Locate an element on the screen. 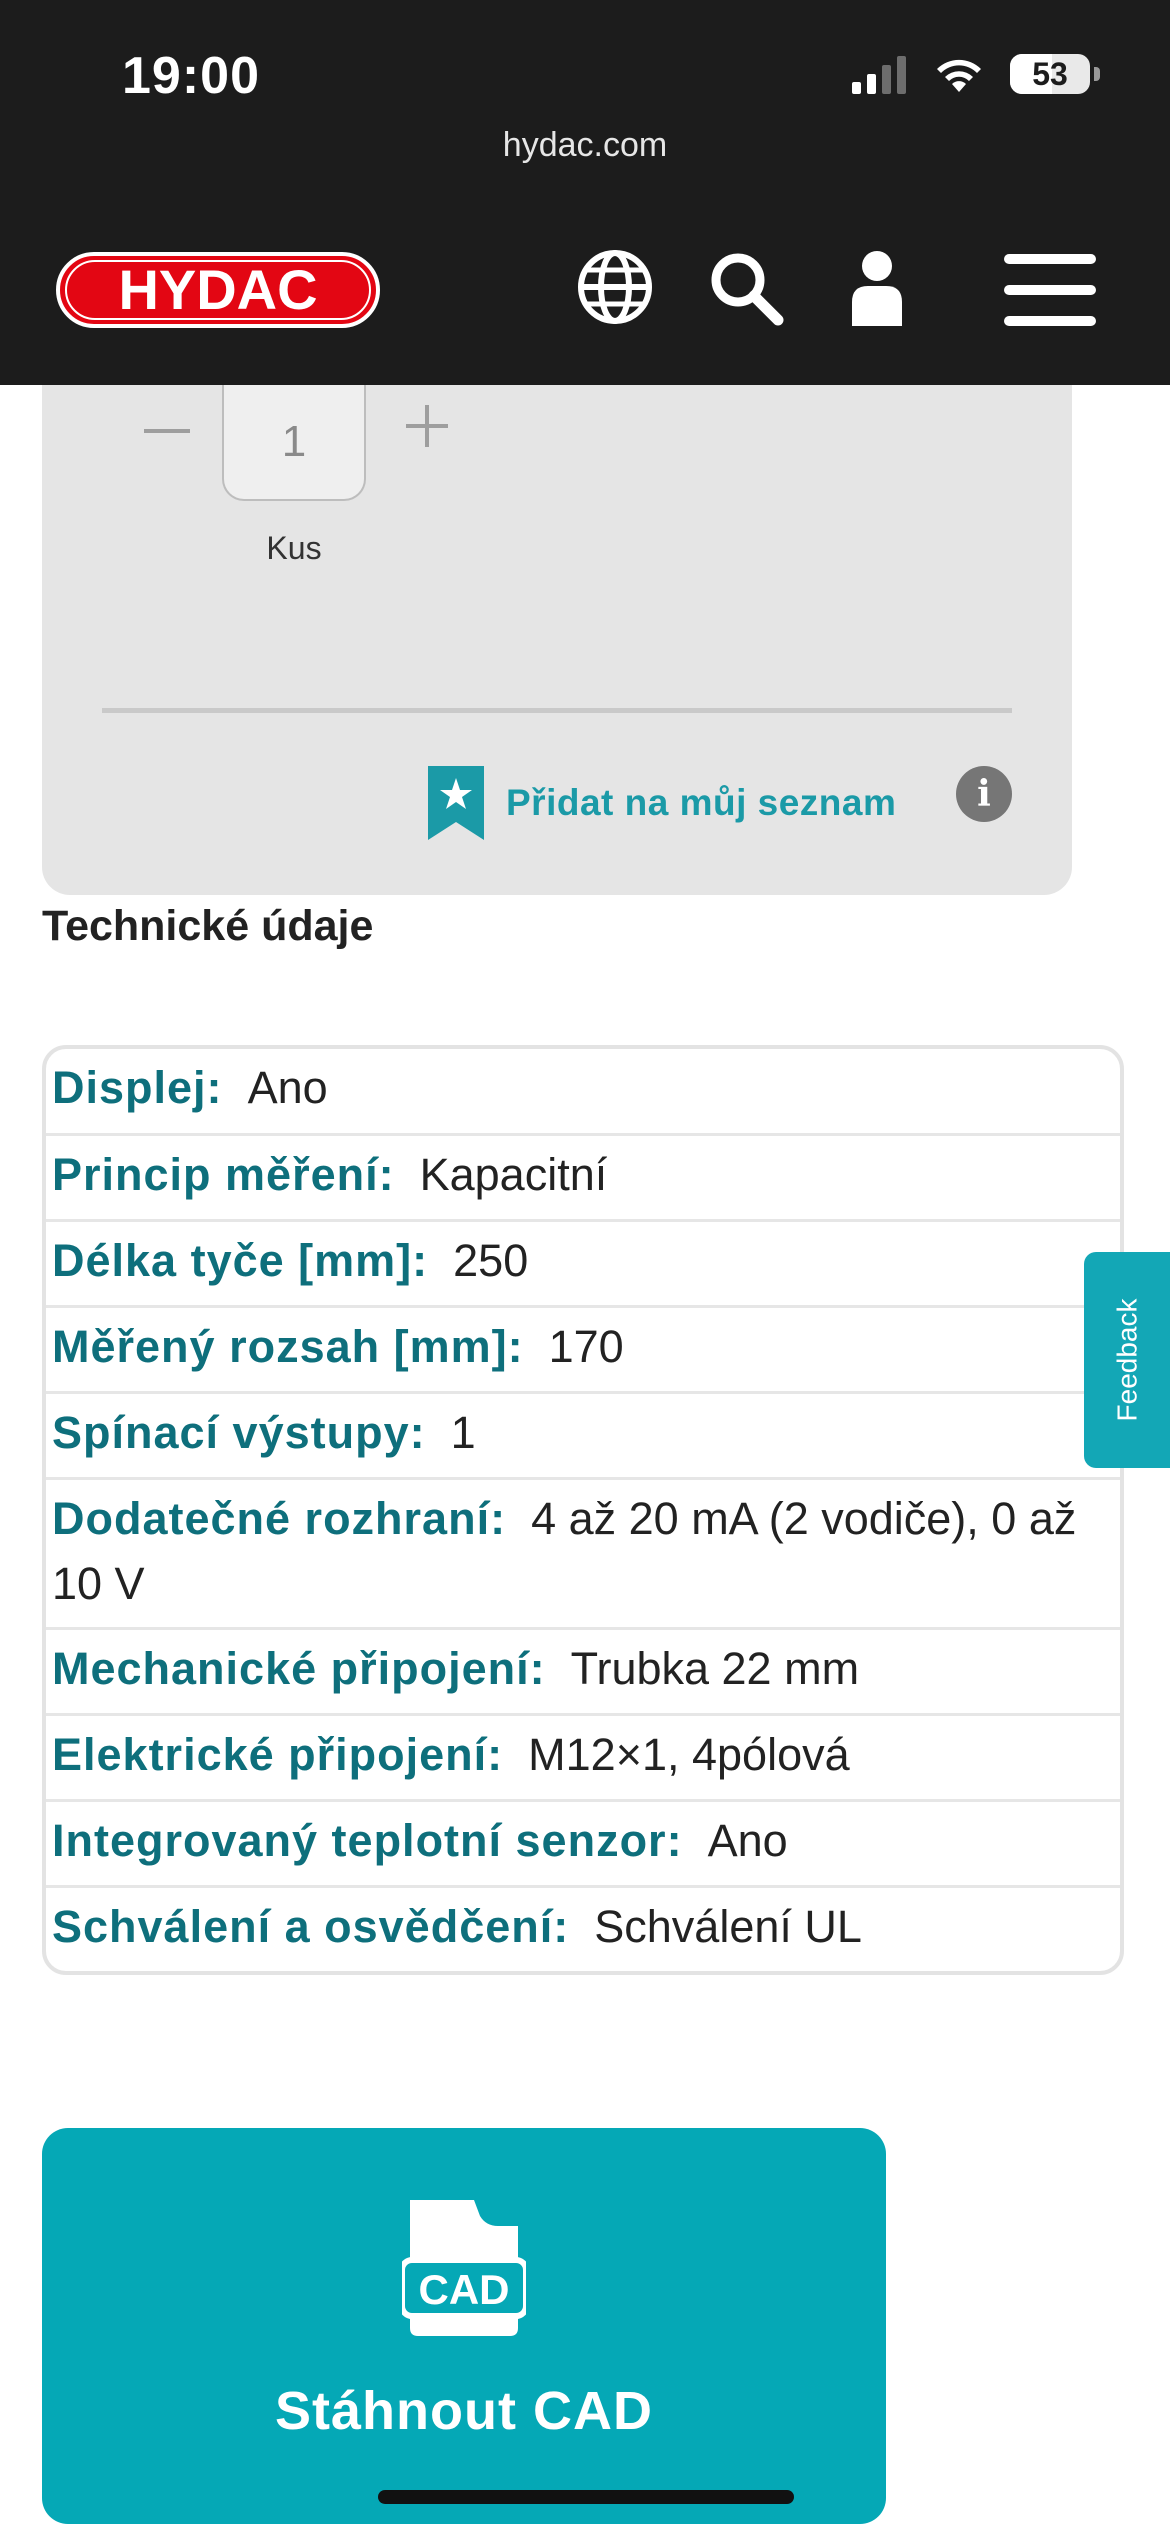 Image resolution: width=1170 pixels, height=2532 pixels. wifi-icon is located at coordinates (959, 75).